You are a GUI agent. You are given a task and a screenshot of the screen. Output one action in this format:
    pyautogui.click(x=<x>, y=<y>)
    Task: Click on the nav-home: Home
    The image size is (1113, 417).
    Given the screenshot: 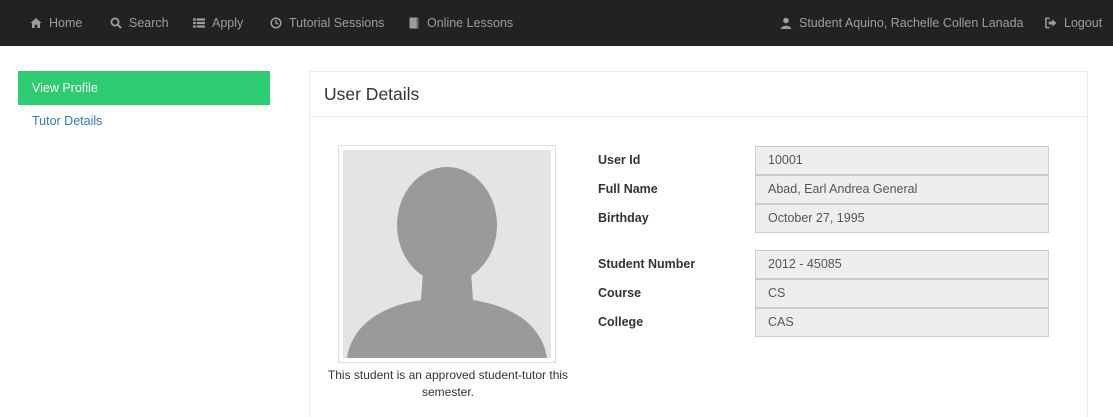 What is the action you would take?
    pyautogui.click(x=56, y=23)
    